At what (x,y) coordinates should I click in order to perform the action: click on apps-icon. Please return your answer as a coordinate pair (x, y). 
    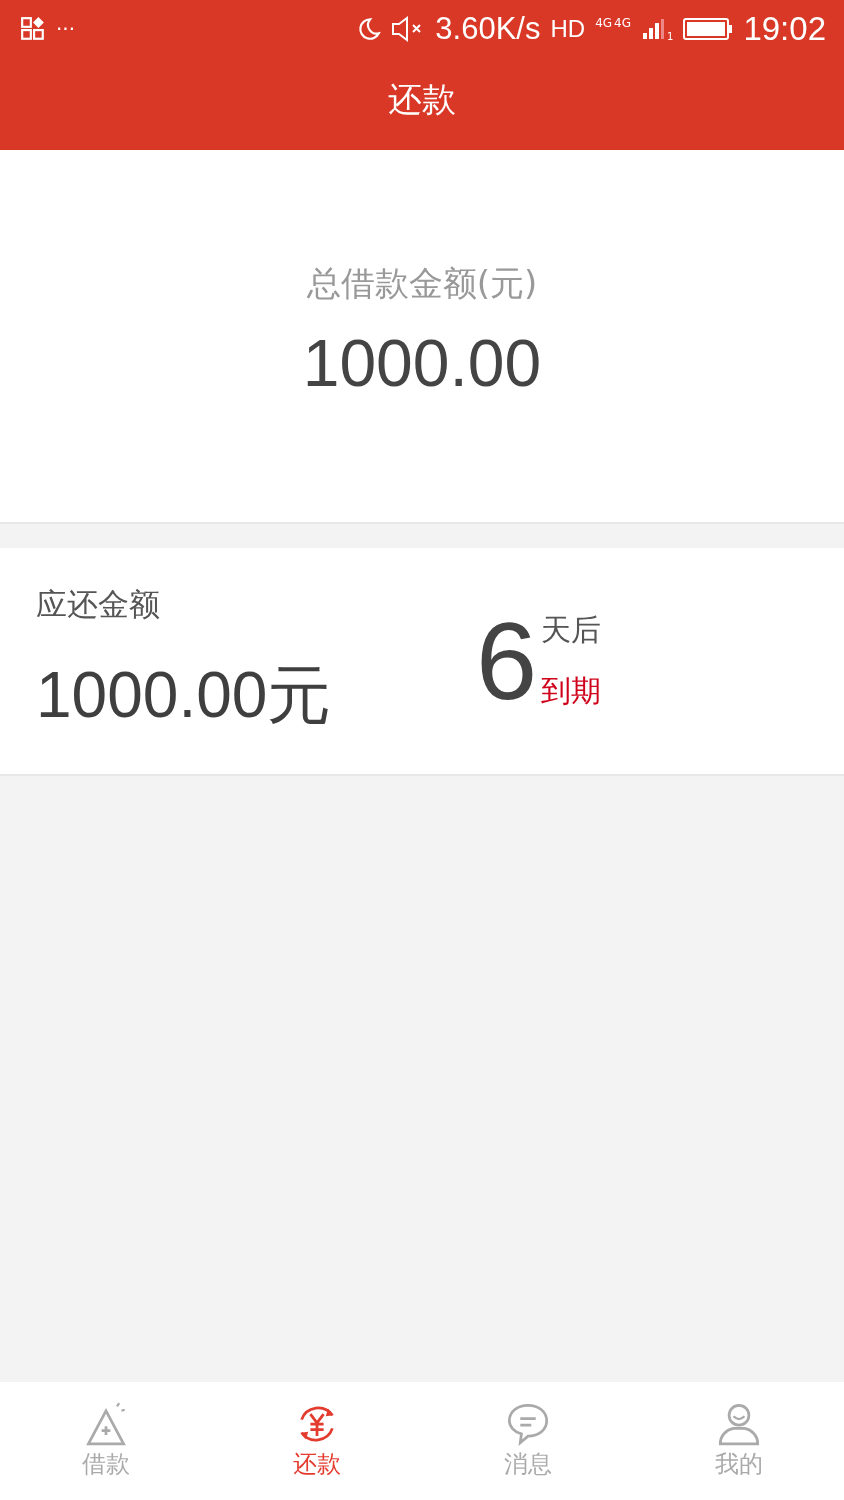
    Looking at the image, I should click on (33, 29).